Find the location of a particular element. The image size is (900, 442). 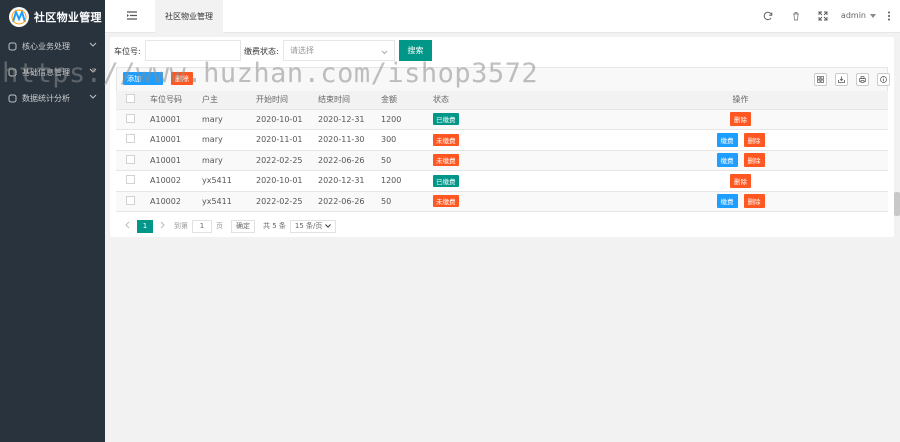

menu-toggle-icon is located at coordinates (132, 16).